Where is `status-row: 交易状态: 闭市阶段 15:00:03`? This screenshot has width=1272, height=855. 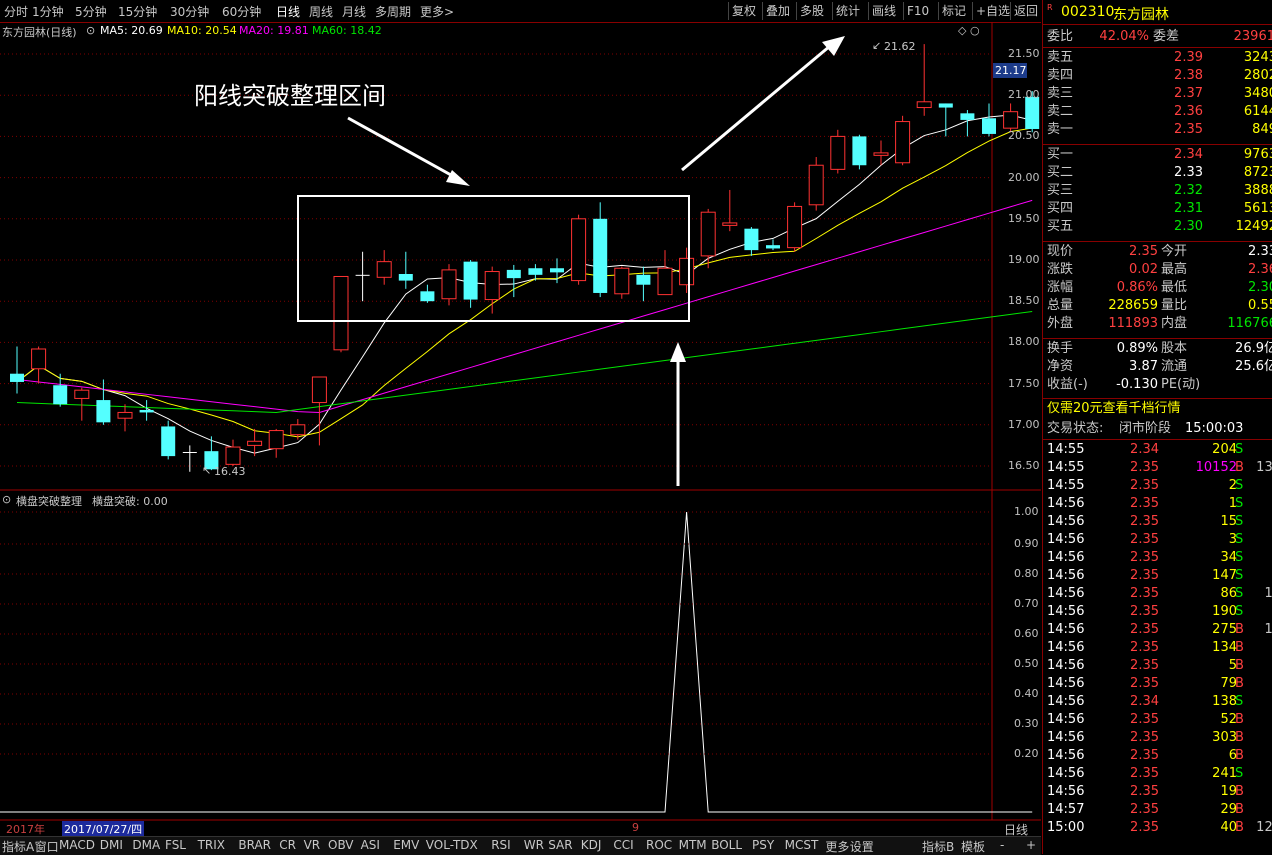
status-row: 交易状态: 闭市阶段 15:00:03 is located at coordinates (1157, 429).